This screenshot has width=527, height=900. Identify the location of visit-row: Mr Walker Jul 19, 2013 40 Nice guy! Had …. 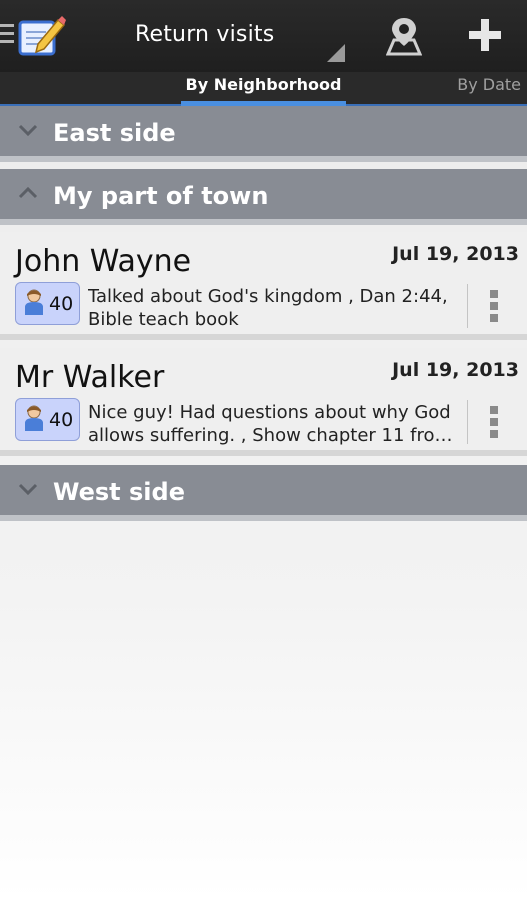
(263, 402).